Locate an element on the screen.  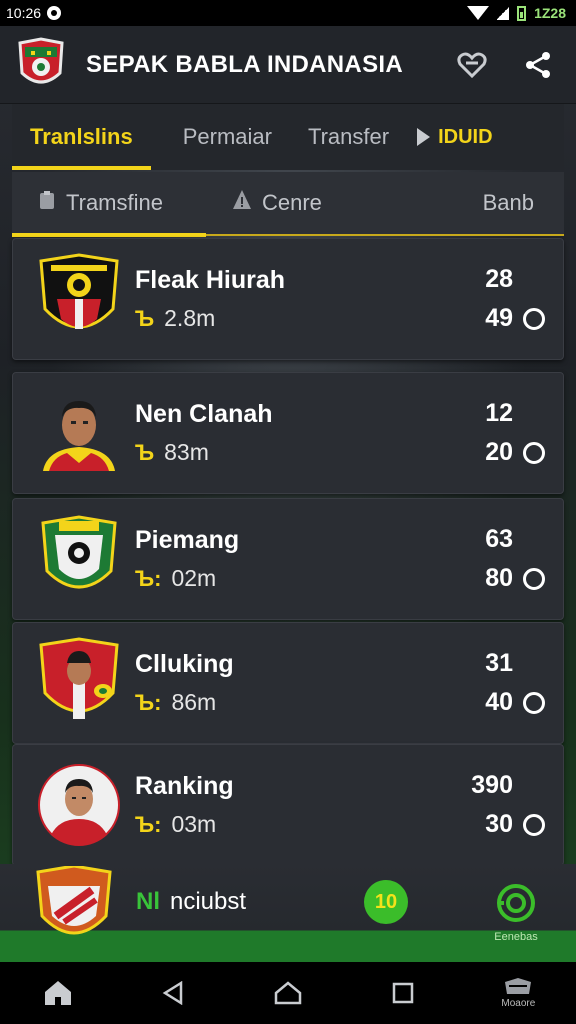
sub-tabs: Tramsfine Cenre Banb is located at coordinates (288, 204).